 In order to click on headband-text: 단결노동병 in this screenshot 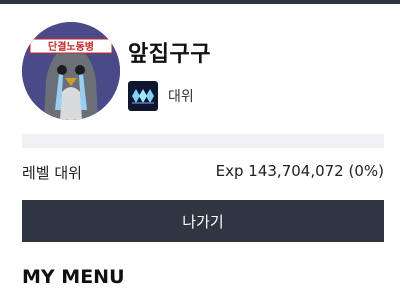, I will do `click(71, 46)`.